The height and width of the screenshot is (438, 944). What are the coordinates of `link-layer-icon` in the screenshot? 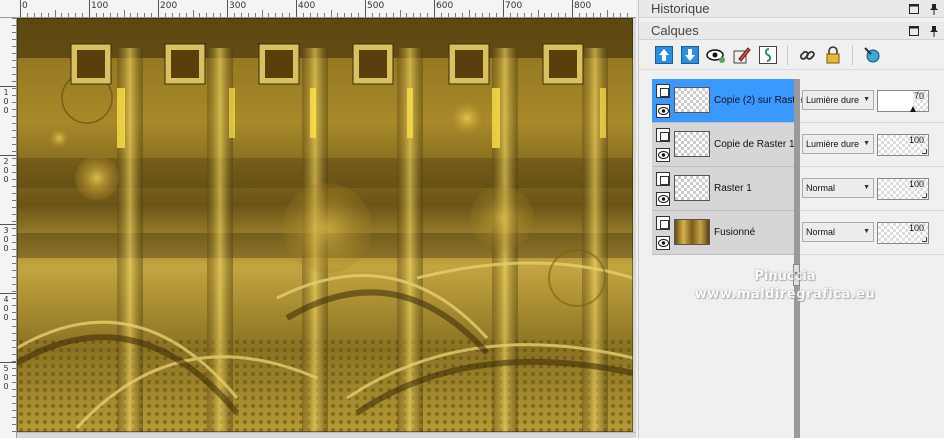 It's located at (768, 55).